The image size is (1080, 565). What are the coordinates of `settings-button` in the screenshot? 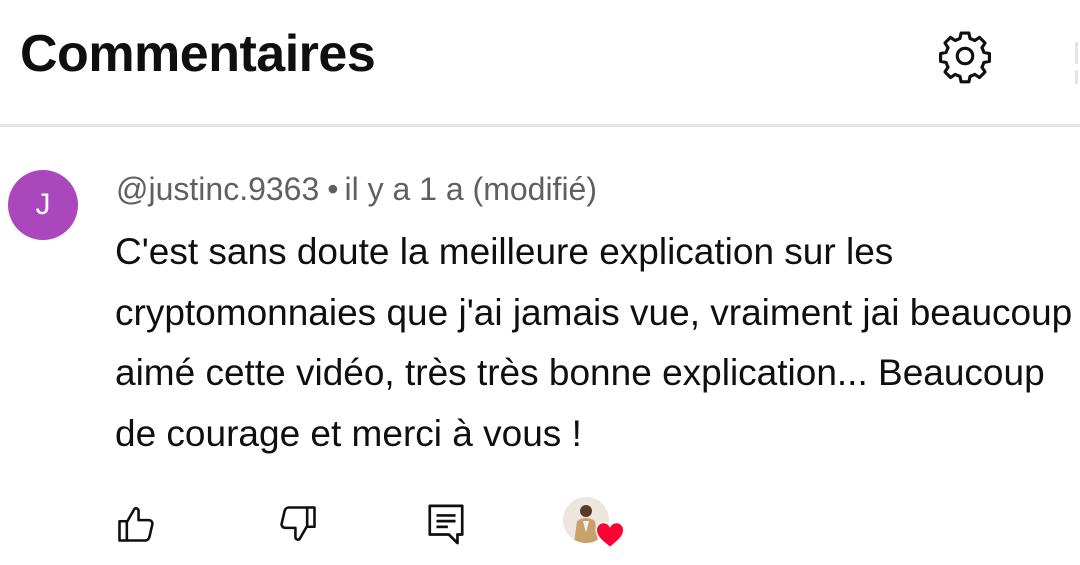 It's located at (965, 56).